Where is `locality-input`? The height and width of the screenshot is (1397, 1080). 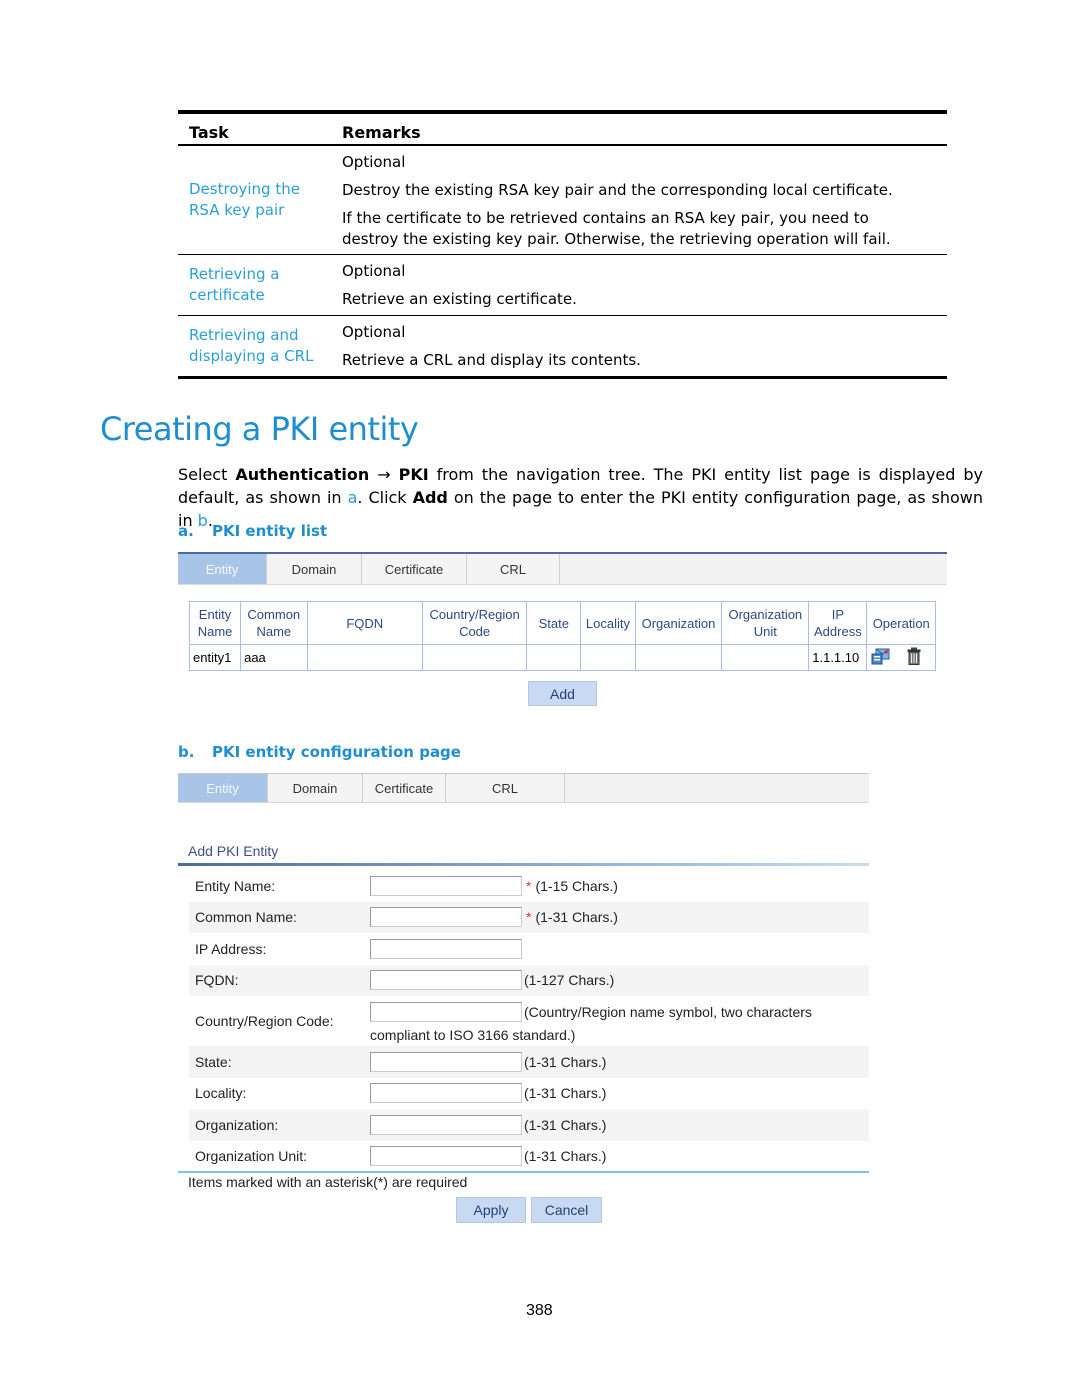
locality-input is located at coordinates (446, 1093).